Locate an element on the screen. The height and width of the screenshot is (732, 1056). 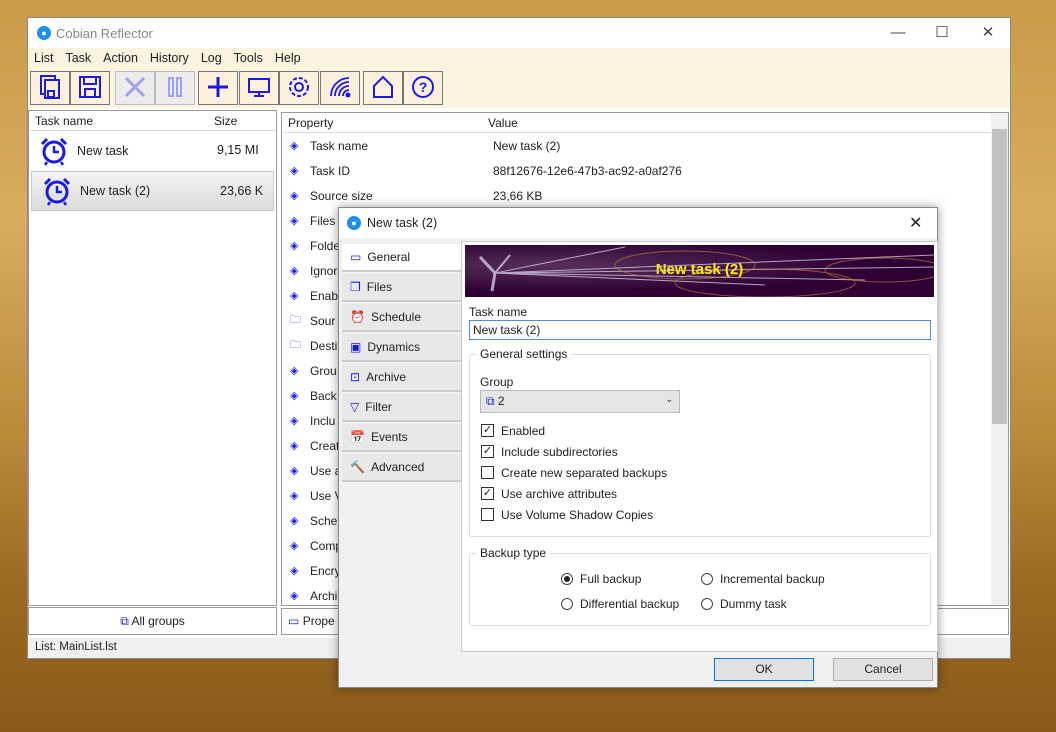
radio-full-backup: Full backup is located at coordinates (601, 578).